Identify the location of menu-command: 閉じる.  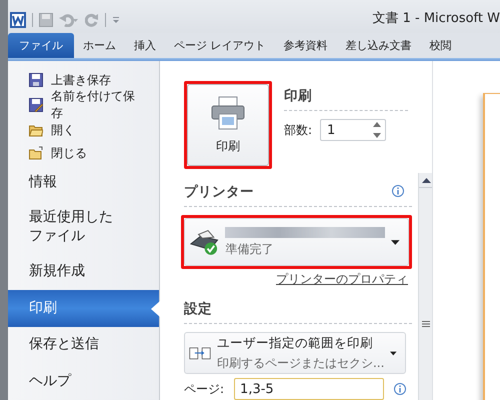
(83, 153).